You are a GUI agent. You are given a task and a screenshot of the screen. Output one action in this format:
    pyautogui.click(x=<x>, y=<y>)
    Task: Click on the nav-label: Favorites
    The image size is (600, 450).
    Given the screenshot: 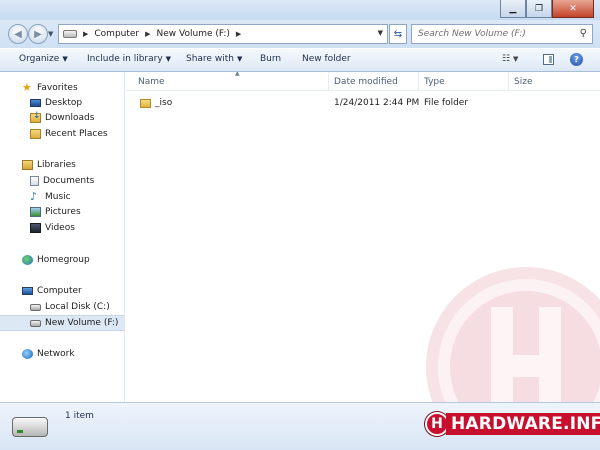 What is the action you would take?
    pyautogui.click(x=57, y=88)
    